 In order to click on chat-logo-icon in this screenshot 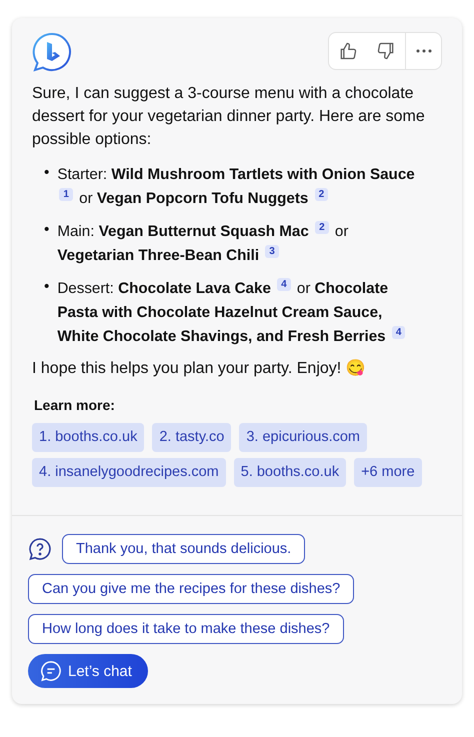, I will do `click(52, 52)`.